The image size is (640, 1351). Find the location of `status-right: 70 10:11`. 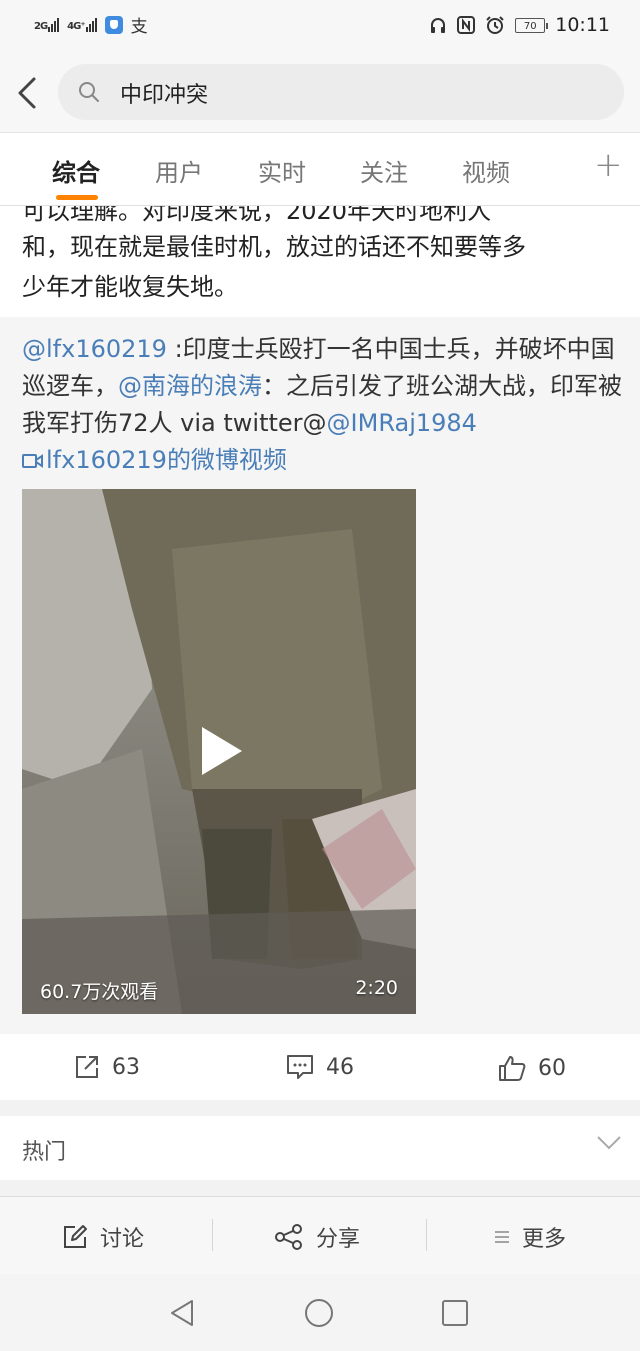

status-right: 70 10:11 is located at coordinates (519, 25).